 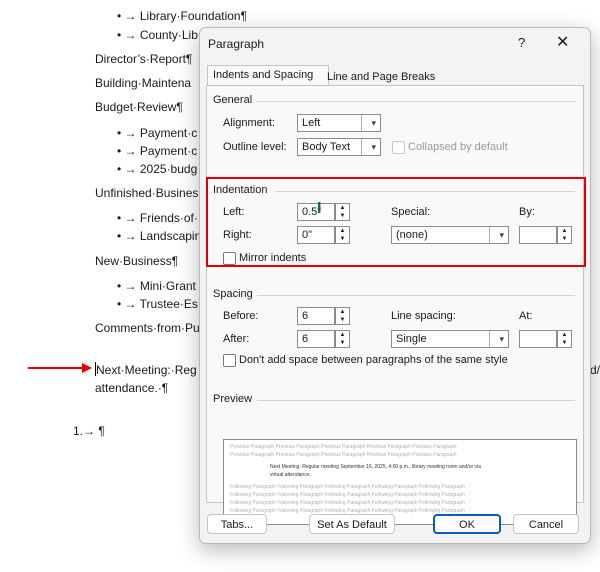 What do you see at coordinates (147, 193) in the screenshot?
I see `doc-line: Unfinished·Busines` at bounding box center [147, 193].